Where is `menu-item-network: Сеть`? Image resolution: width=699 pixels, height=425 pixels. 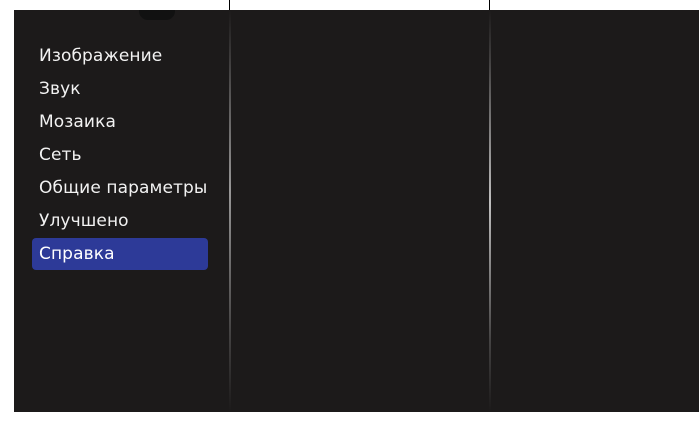 menu-item-network: Сеть is located at coordinates (120, 155).